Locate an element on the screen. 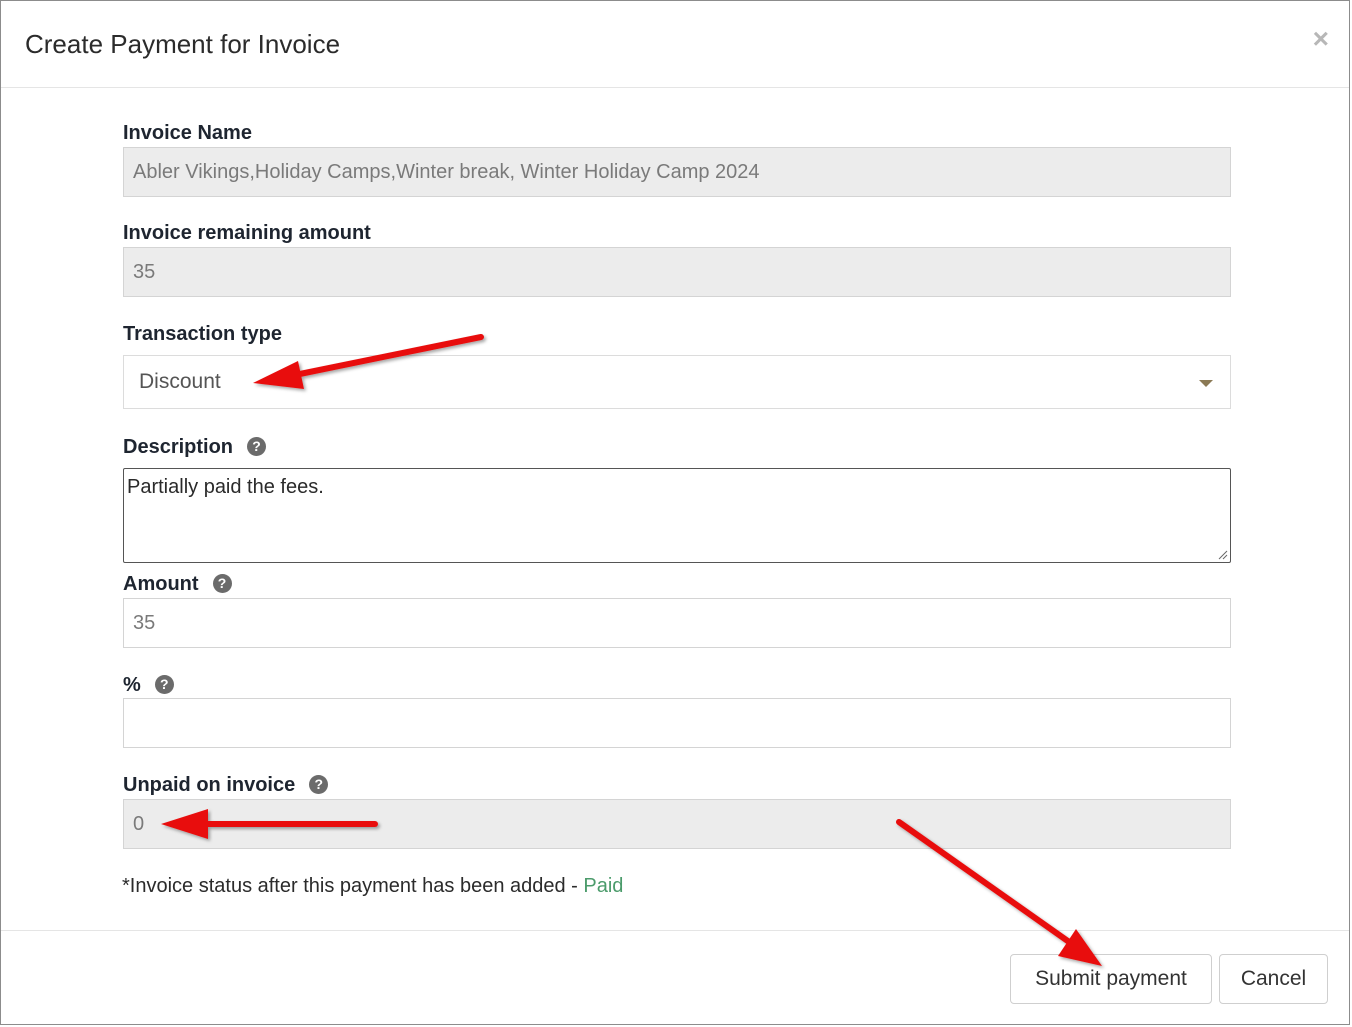  amount-label: Amount? is located at coordinates (177, 584).